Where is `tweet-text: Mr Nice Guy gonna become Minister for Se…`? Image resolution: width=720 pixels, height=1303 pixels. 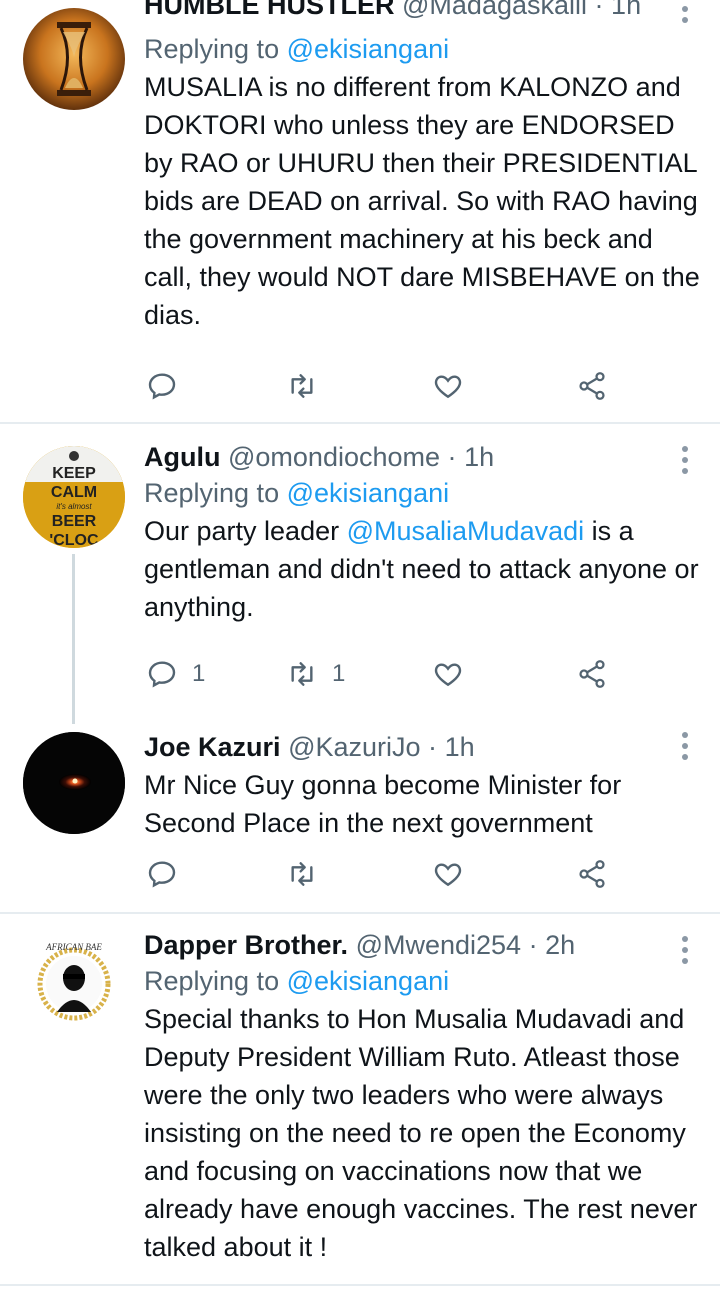
tweet-text: Mr Nice Guy gonna become Minister for Se… is located at coordinates (383, 804).